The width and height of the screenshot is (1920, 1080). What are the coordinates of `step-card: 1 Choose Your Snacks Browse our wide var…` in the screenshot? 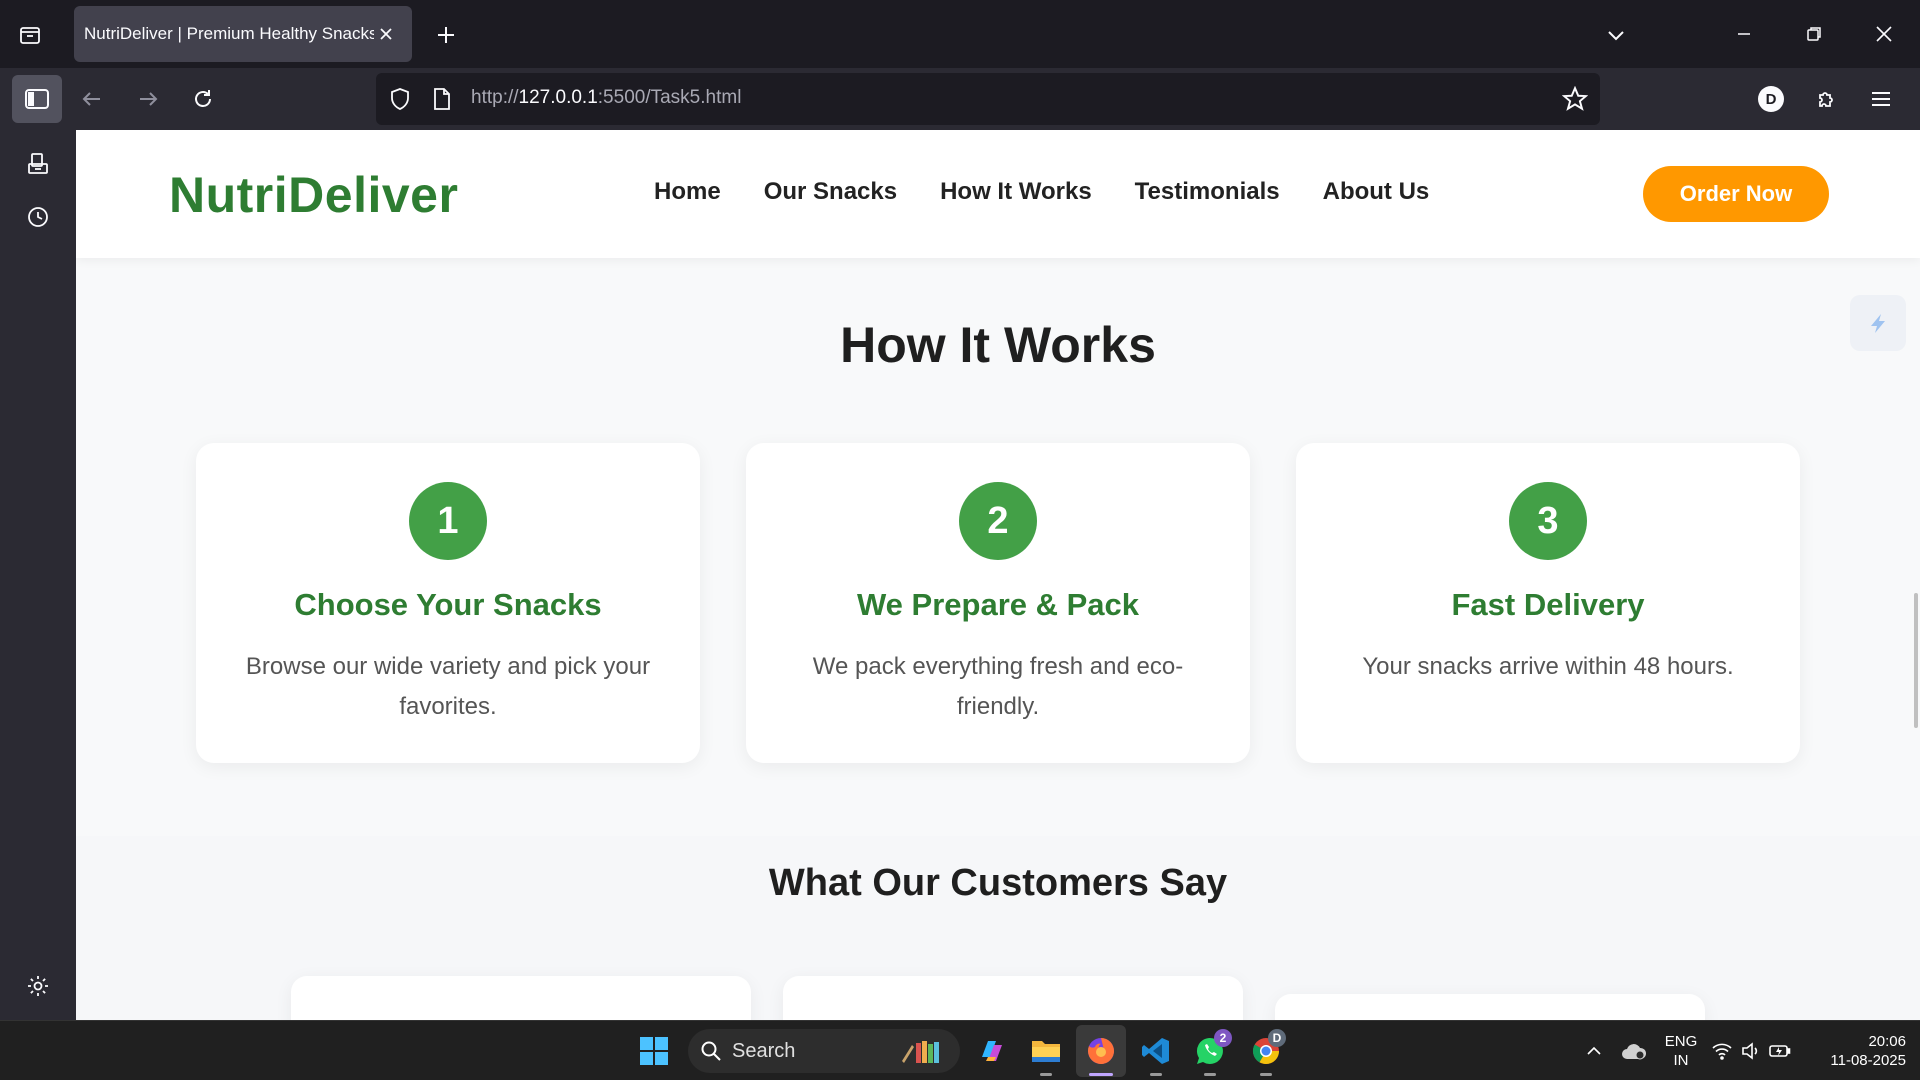 It's located at (448, 603).